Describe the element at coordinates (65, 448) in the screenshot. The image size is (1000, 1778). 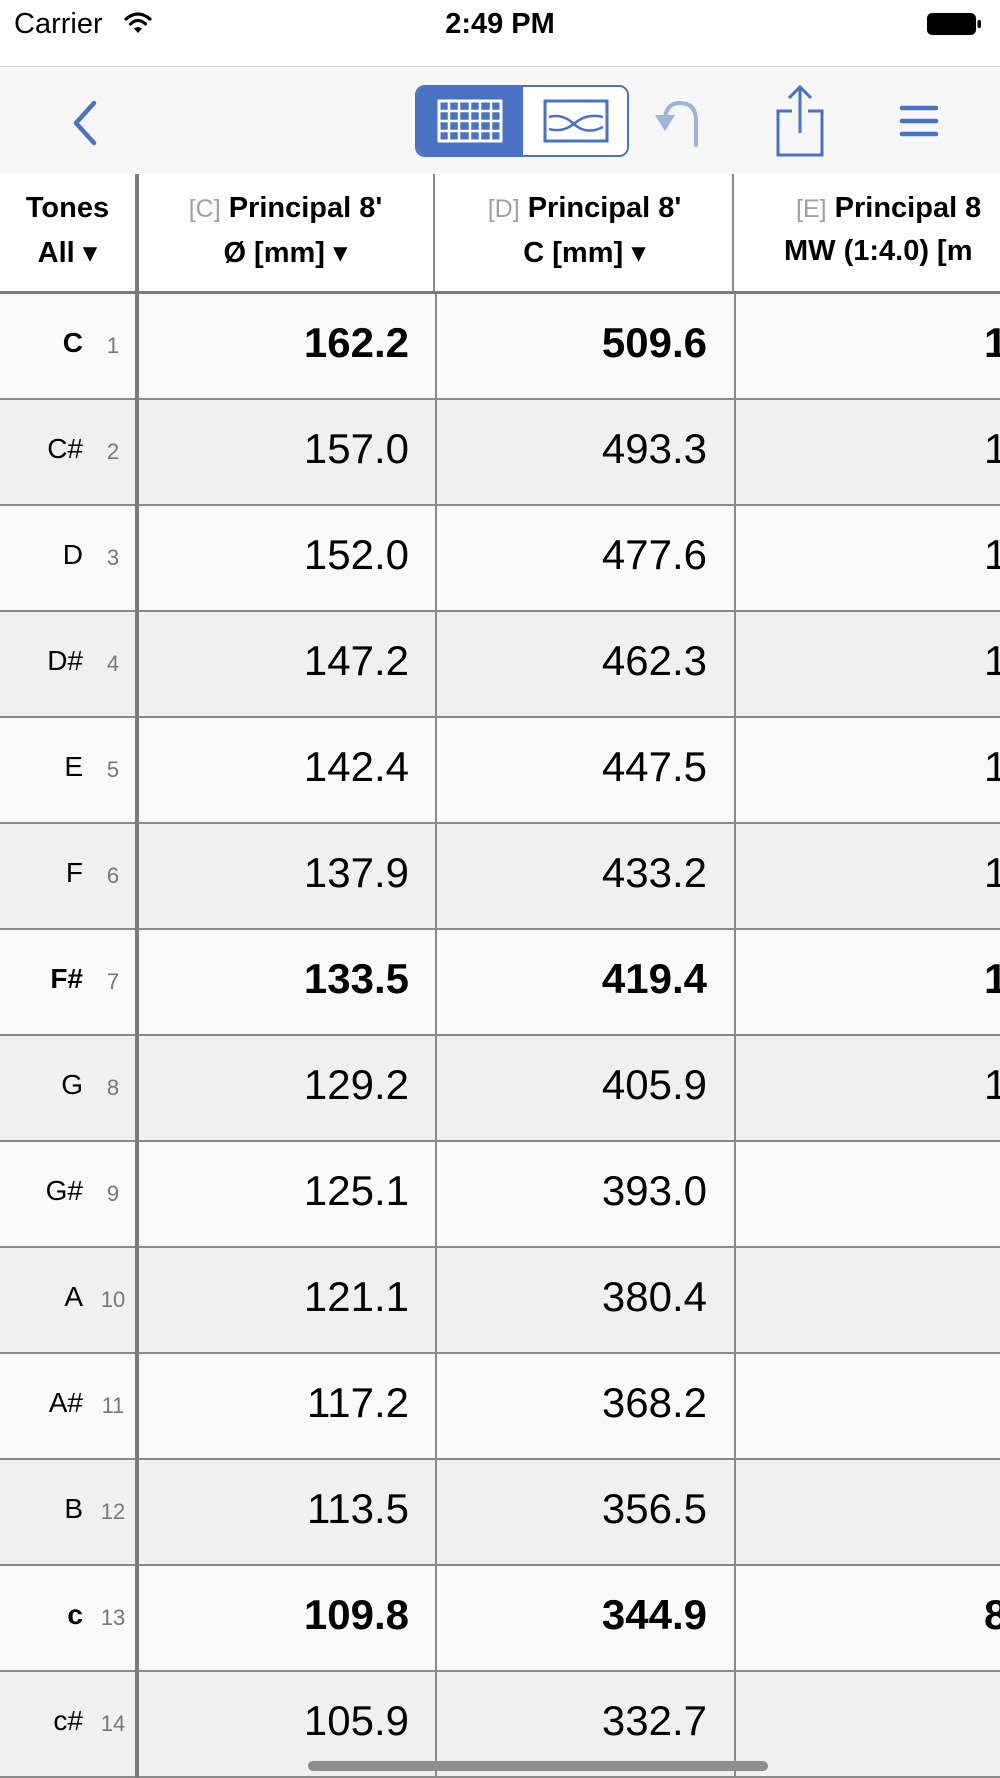
I see `tone-name: C#` at that location.